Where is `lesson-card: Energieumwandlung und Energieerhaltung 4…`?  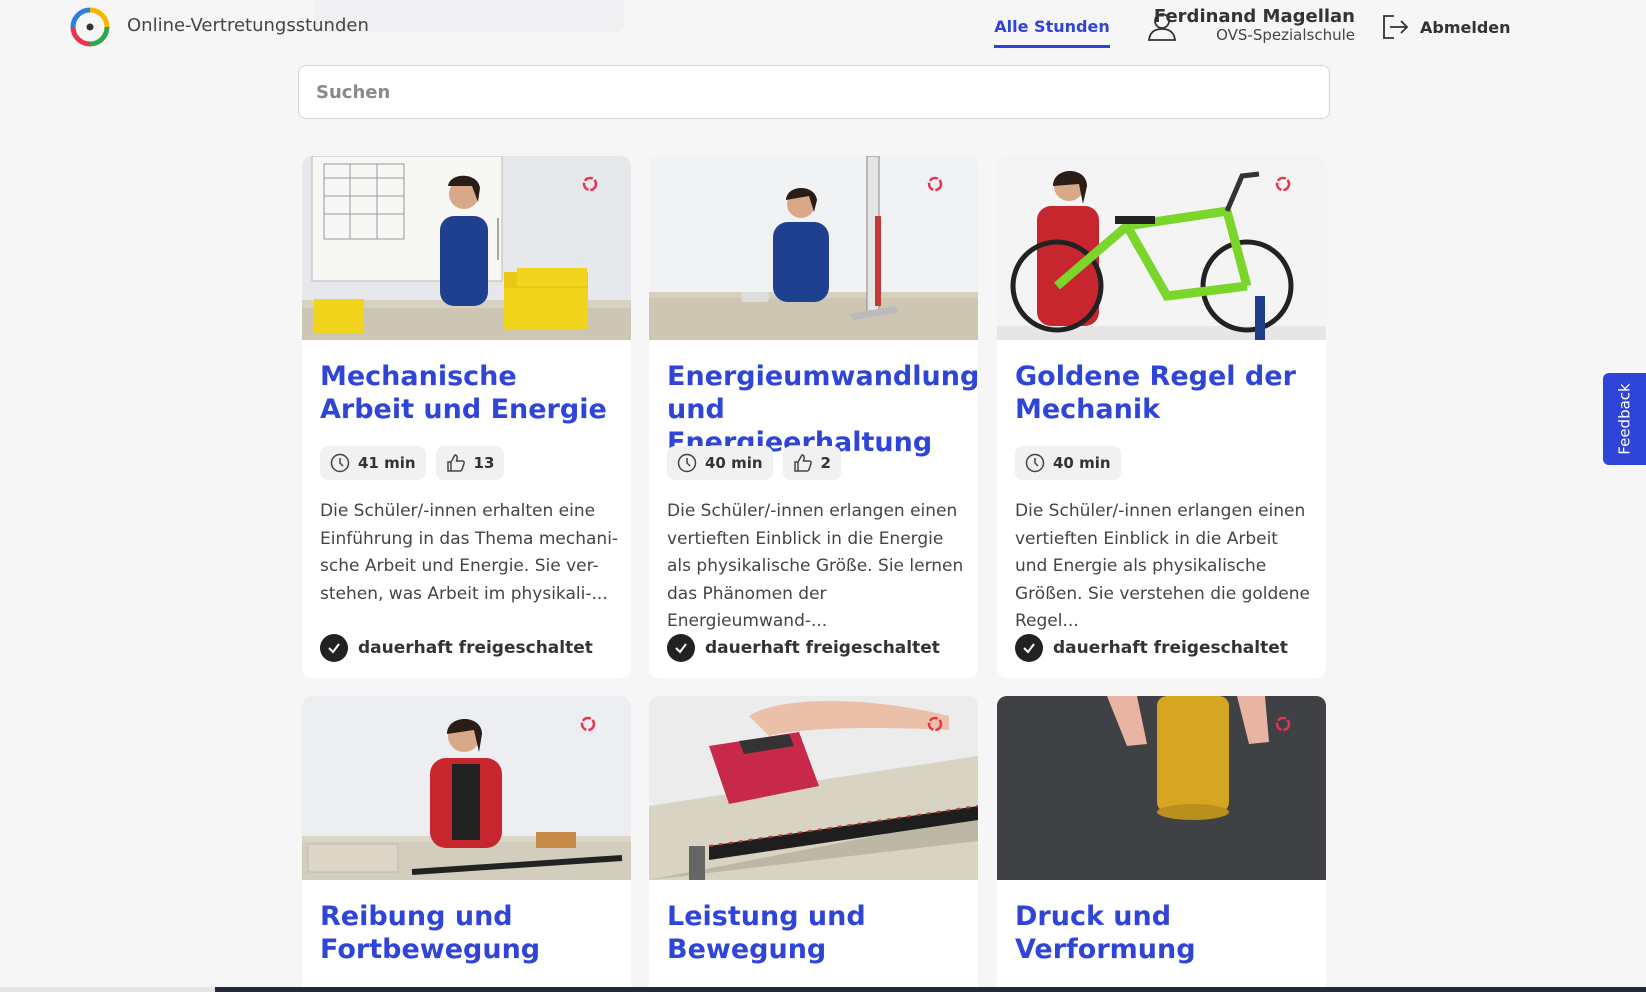
lesson-card: Energieumwandlung und Energieerhaltung 4… is located at coordinates (813, 417).